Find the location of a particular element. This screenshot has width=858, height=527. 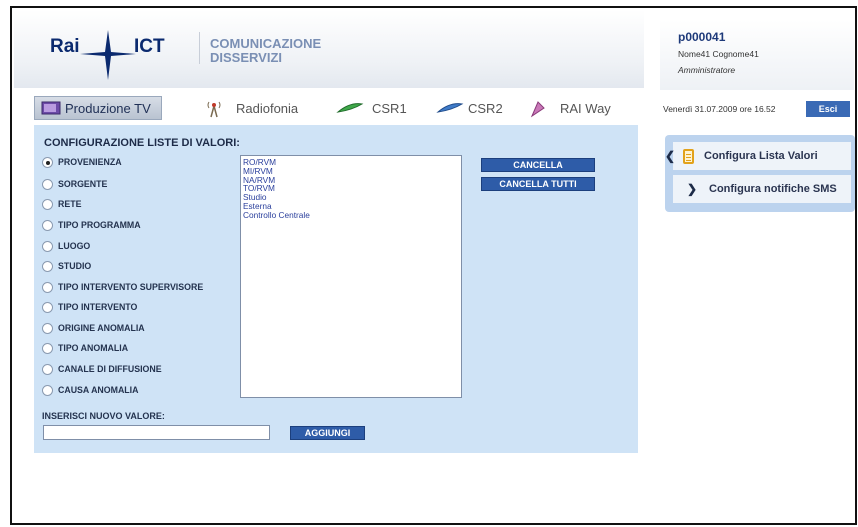

panel-title: CONFIGURAZIONE LISTE DI VALORI: is located at coordinates (142, 143).